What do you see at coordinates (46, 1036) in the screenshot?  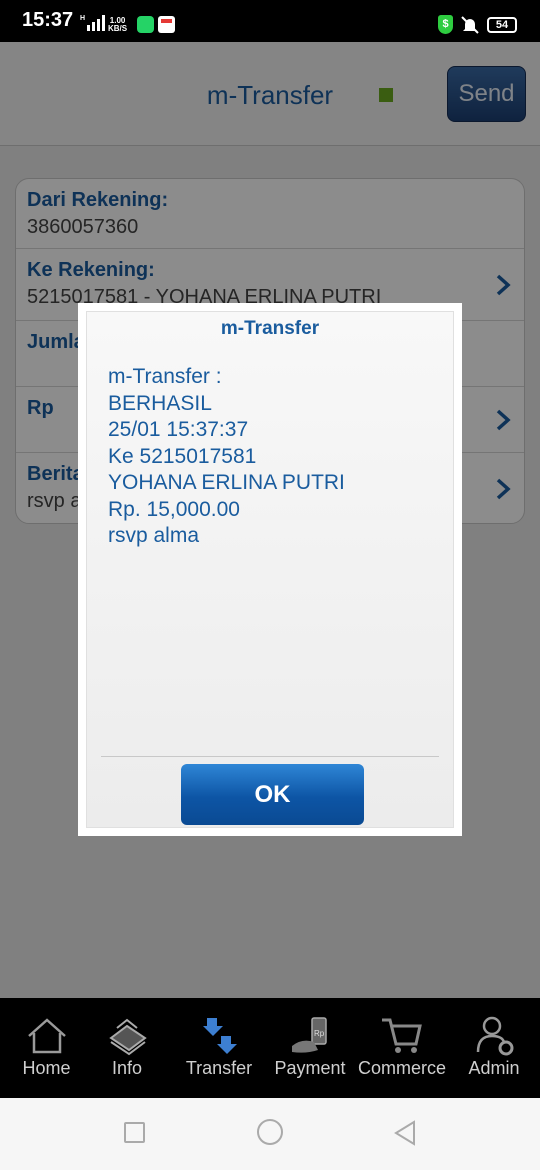 I see `home-icon` at bounding box center [46, 1036].